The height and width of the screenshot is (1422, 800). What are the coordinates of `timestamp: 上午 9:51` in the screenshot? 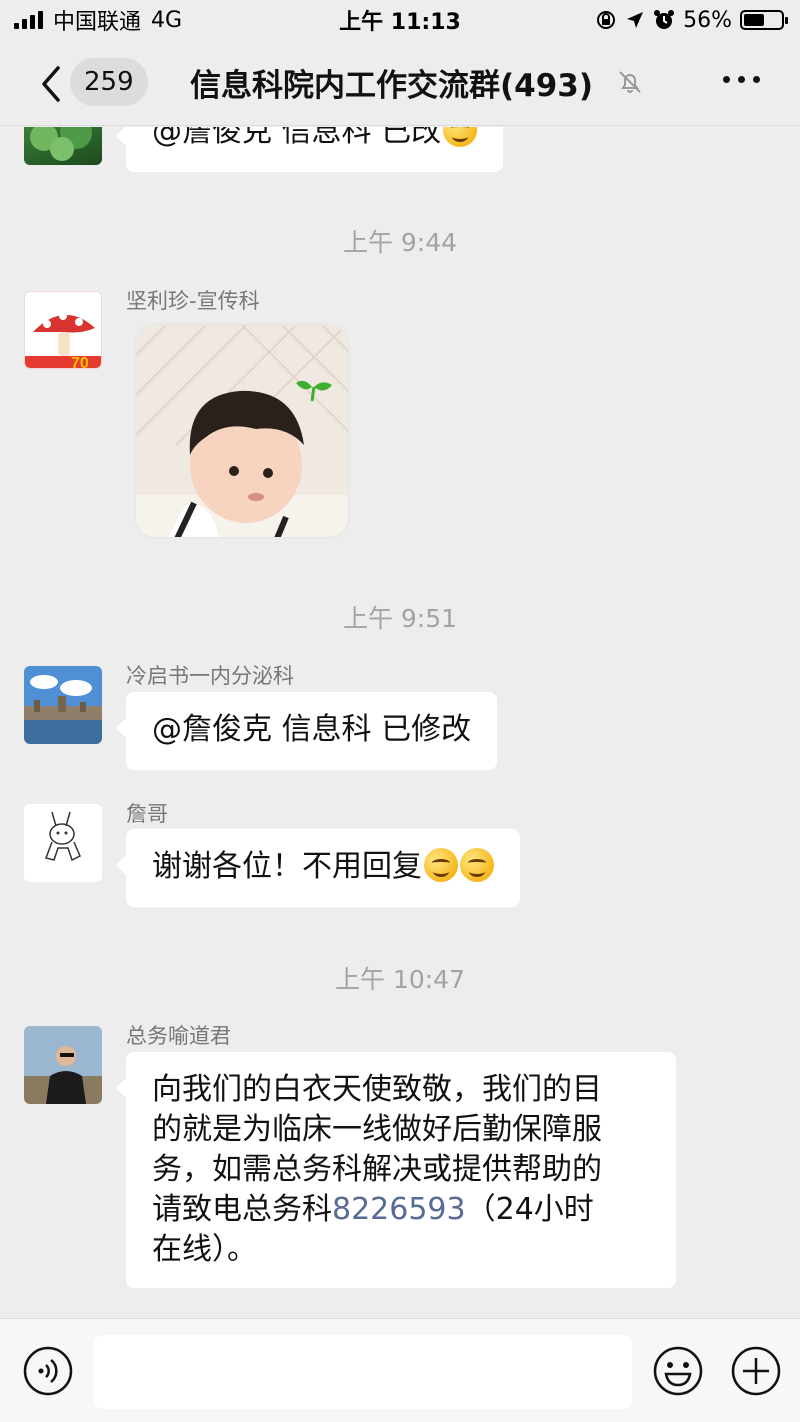 It's located at (400, 618).